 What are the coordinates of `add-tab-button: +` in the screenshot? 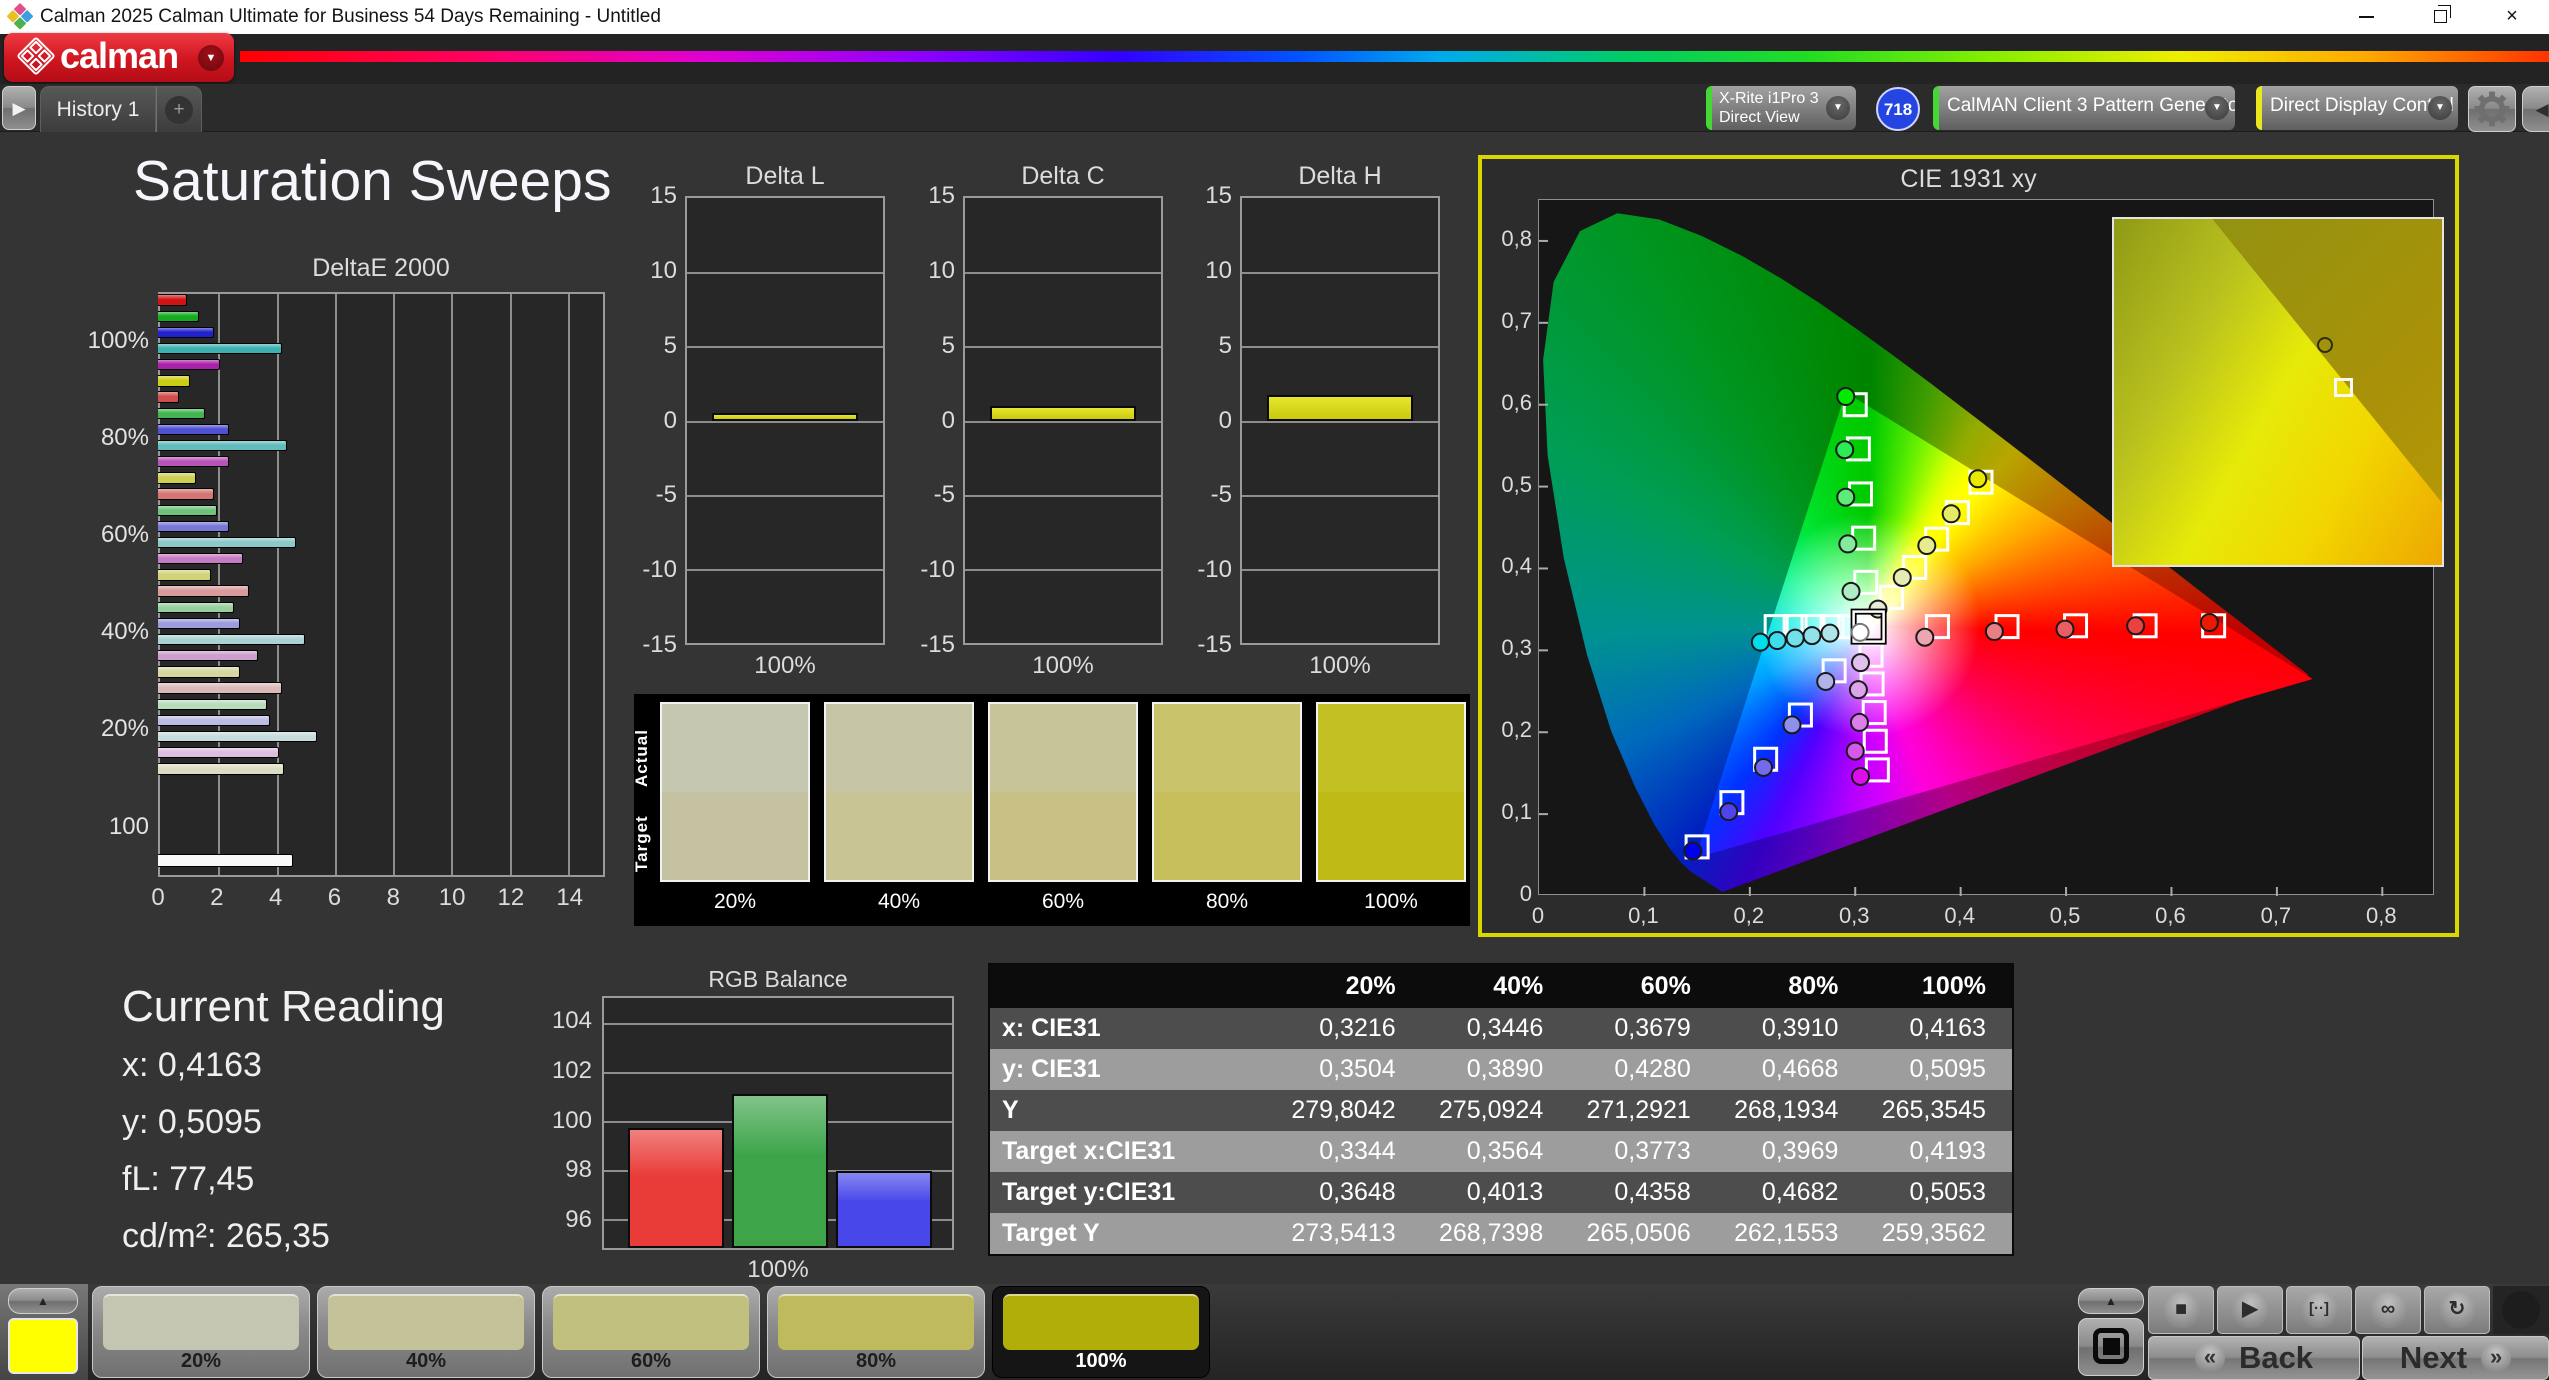 It's located at (179, 109).